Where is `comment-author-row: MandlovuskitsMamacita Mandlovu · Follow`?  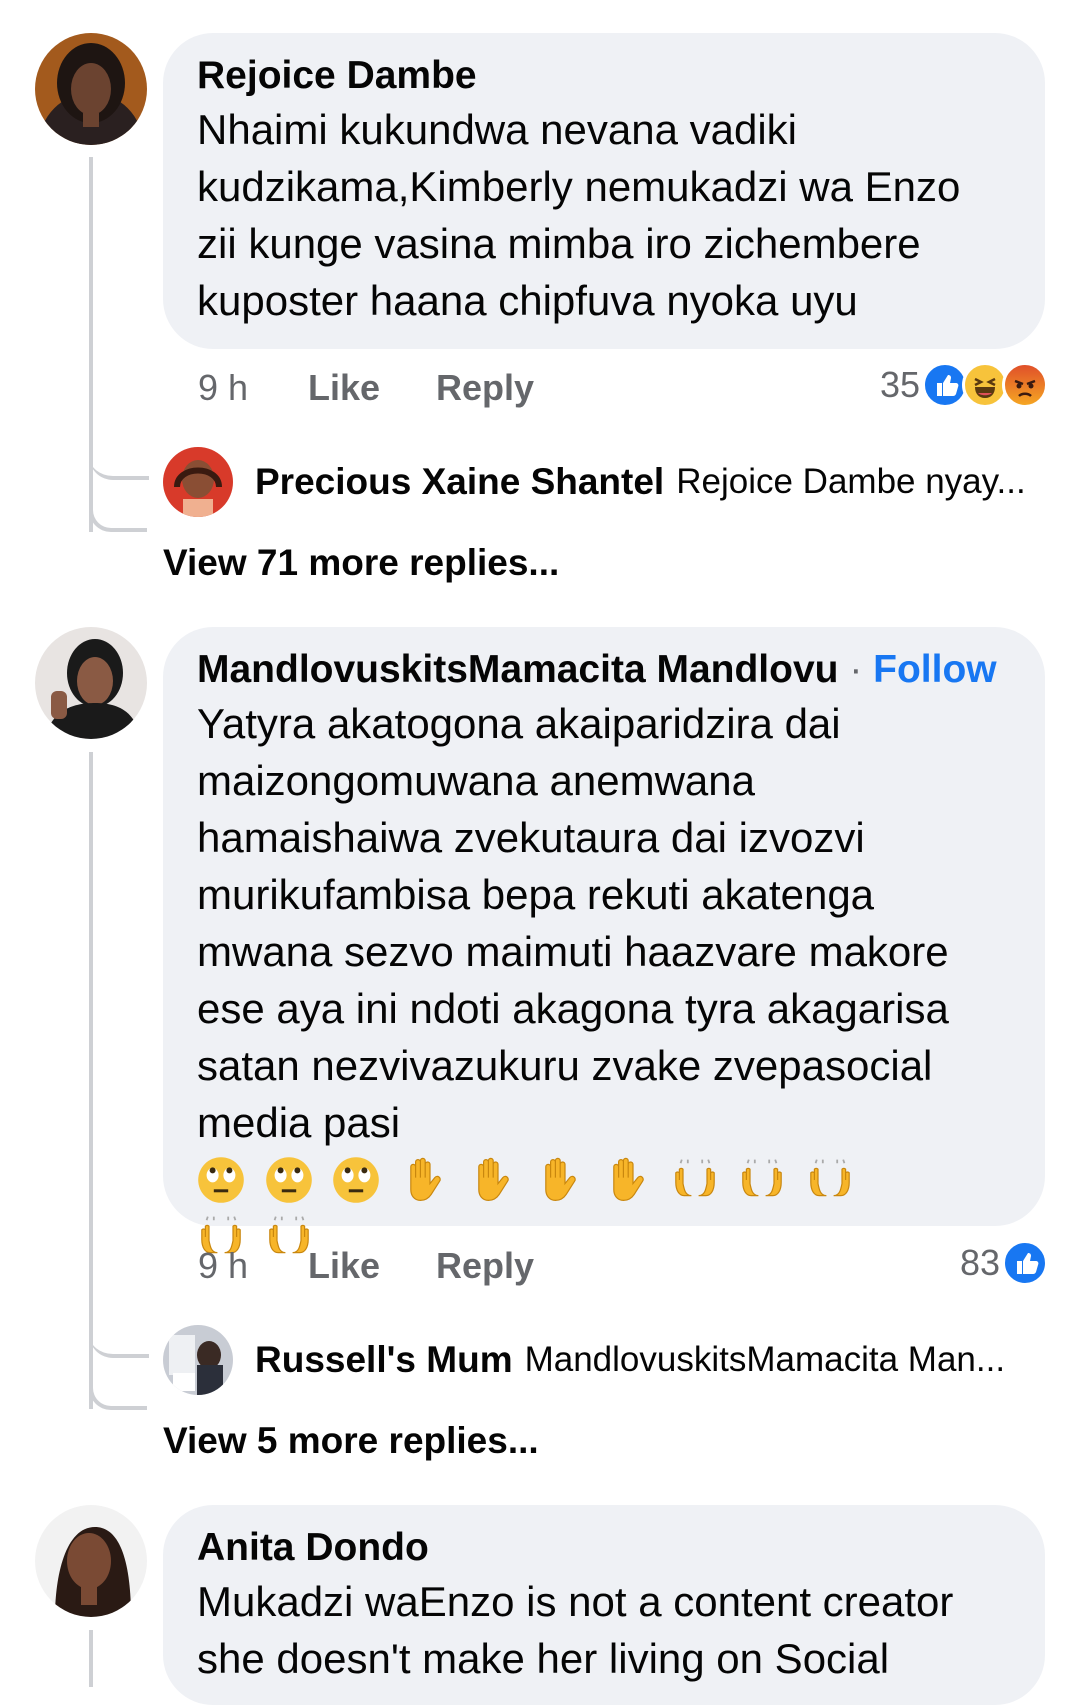 comment-author-row: MandlovuskitsMamacita Mandlovu · Follow is located at coordinates (604, 670).